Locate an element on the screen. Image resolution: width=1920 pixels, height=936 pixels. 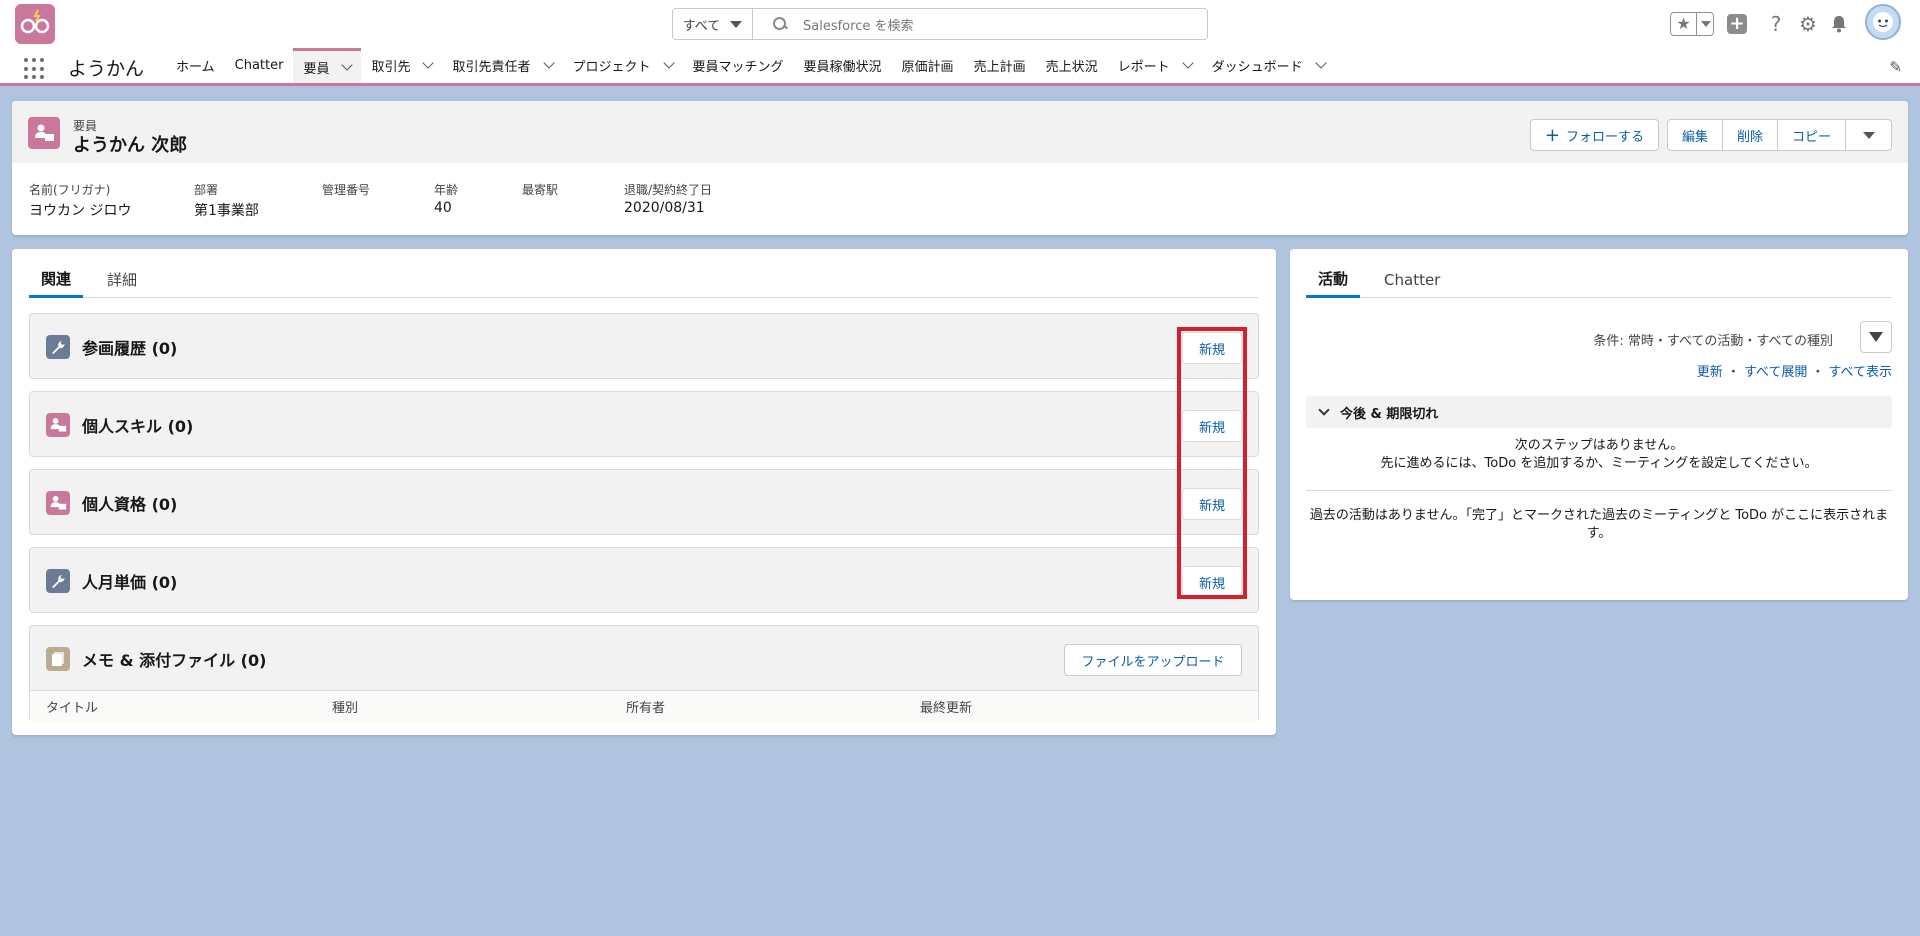
edit-nav-pencil-icon: ✎ is located at coordinates (1895, 67).